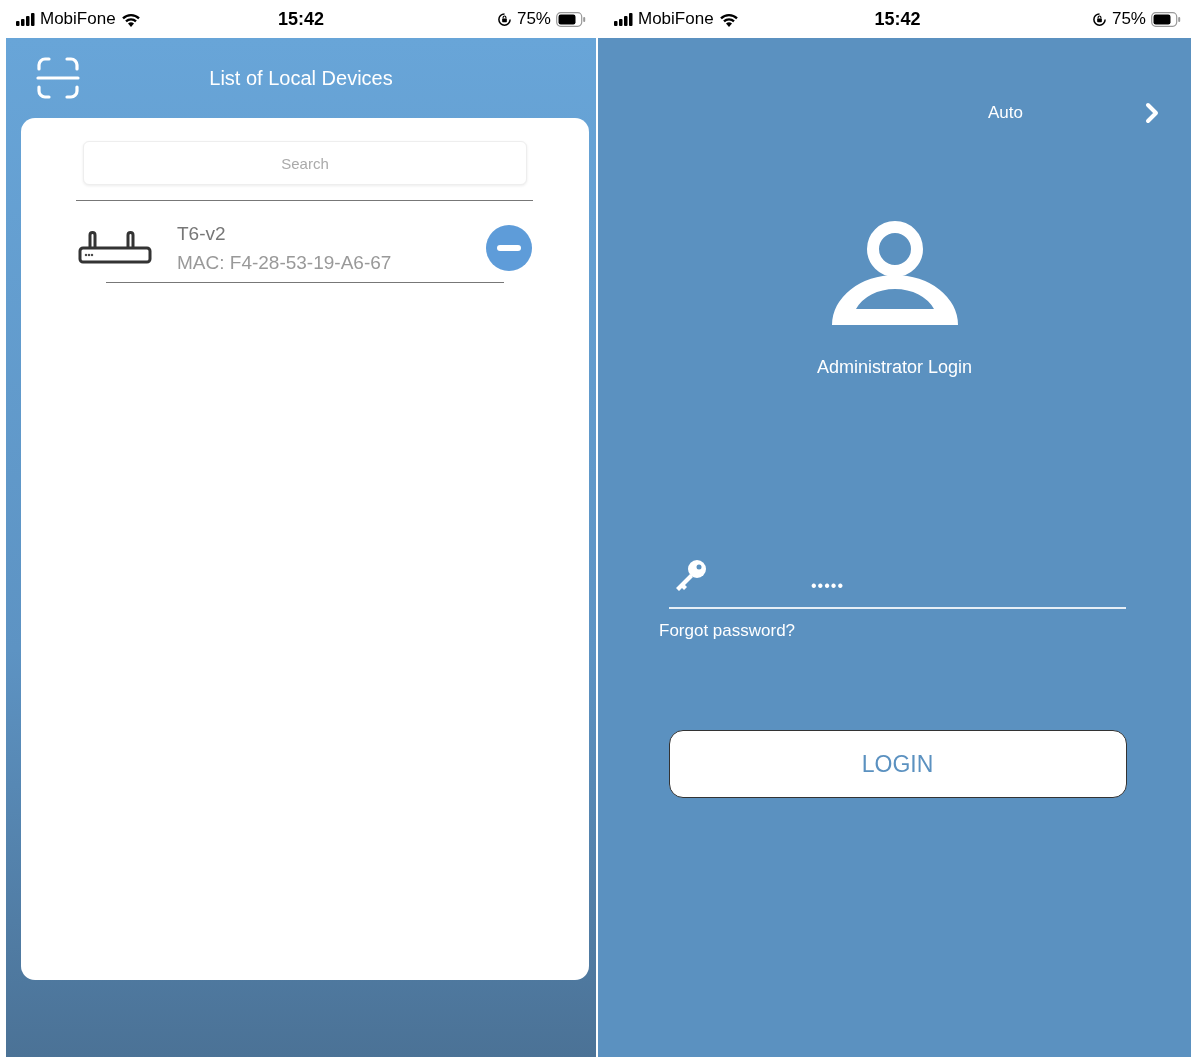 This screenshot has width=1191, height=1057. I want to click on login-title: Administrator Login, so click(894, 367).